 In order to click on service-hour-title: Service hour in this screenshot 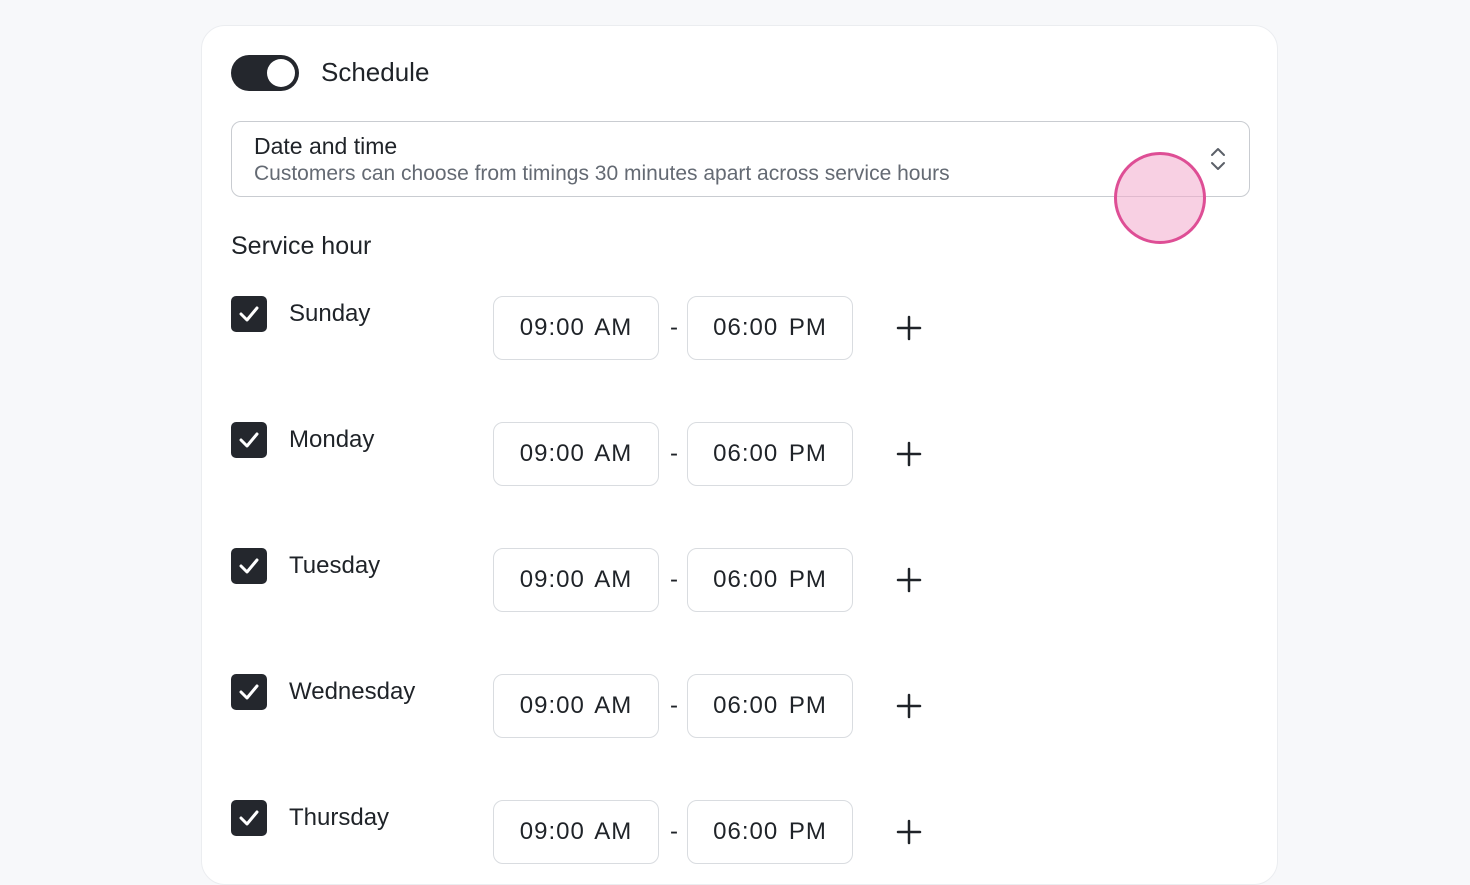, I will do `click(301, 246)`.